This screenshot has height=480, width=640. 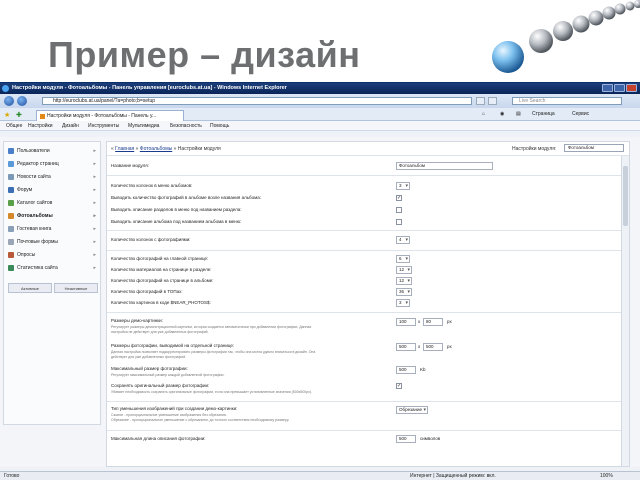 I want to click on module-select: Фотоальбом, so click(x=594, y=148).